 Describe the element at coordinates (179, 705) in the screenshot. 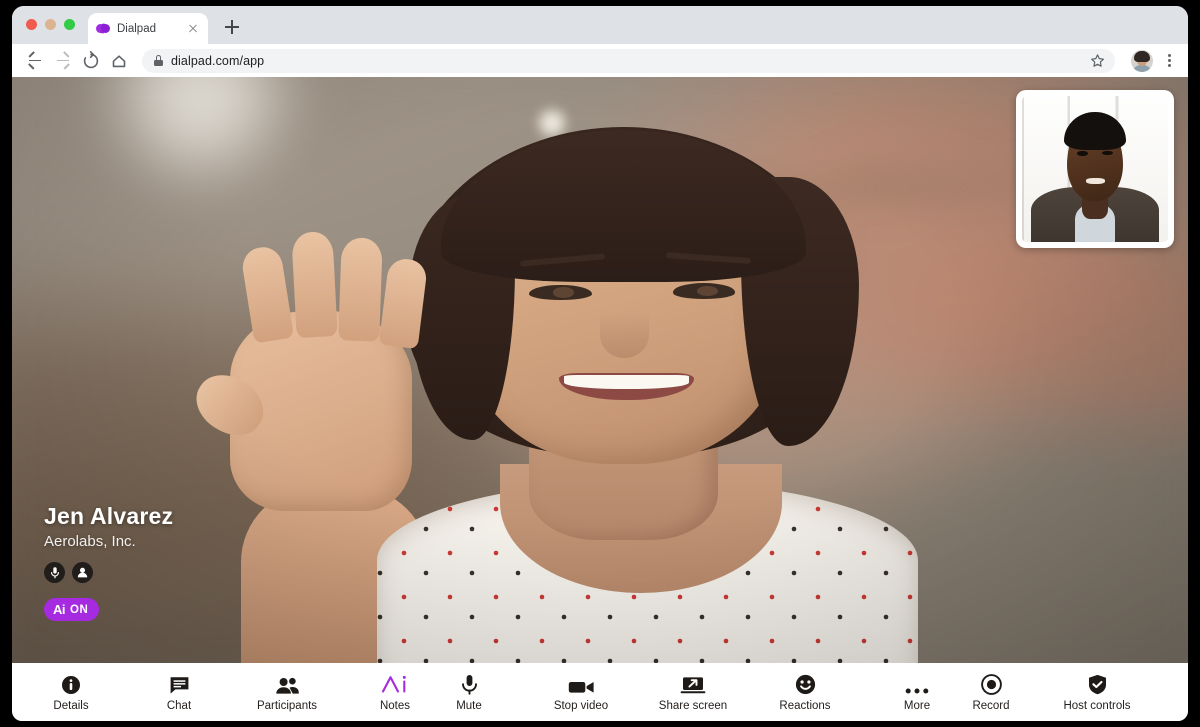

I see `chat-label: Chat` at that location.